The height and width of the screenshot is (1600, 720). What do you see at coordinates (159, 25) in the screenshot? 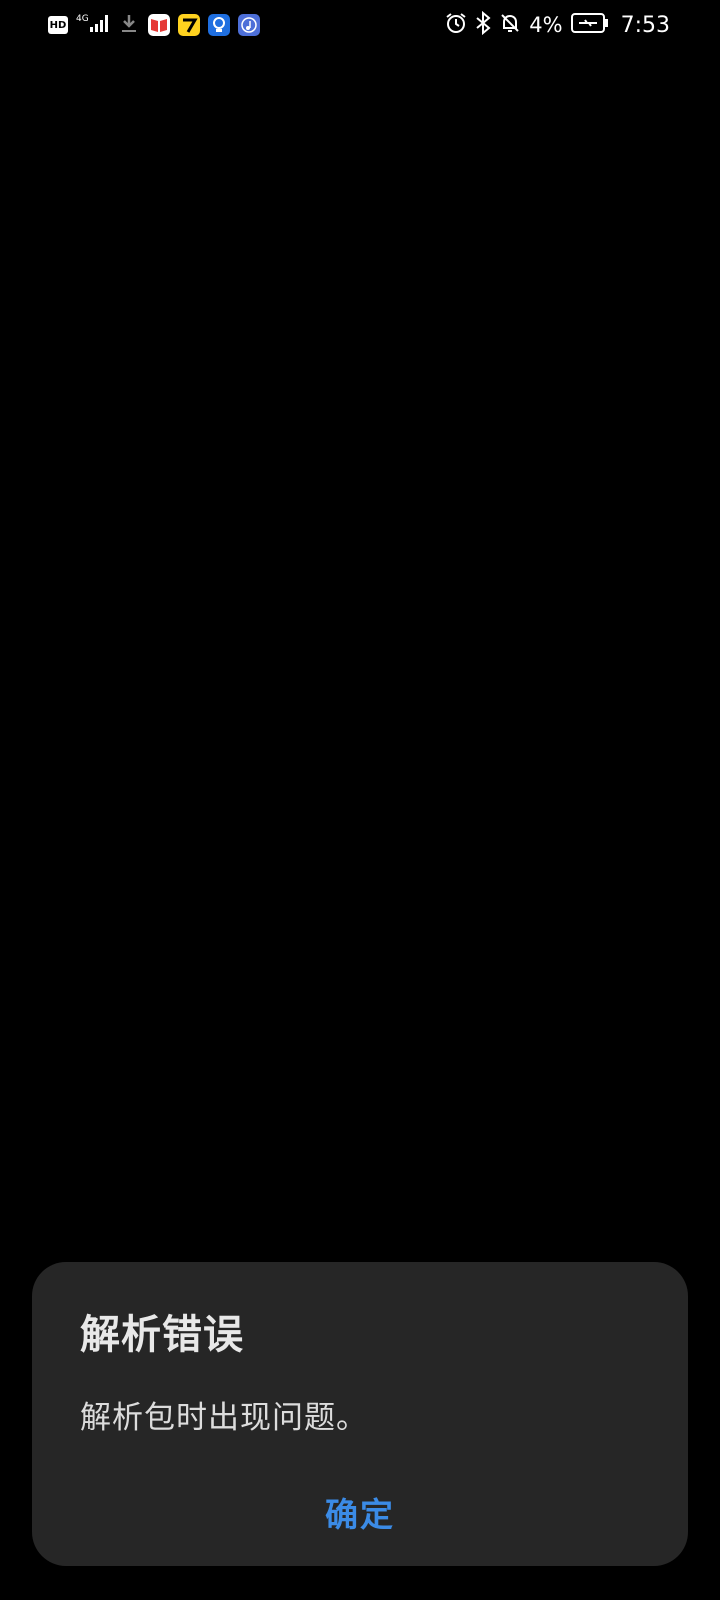
I see `book-app-icon` at bounding box center [159, 25].